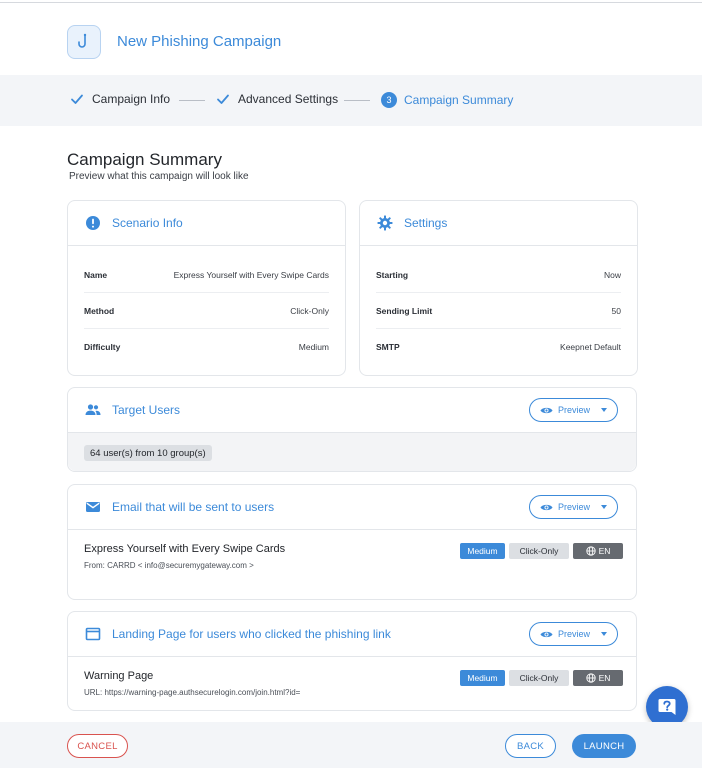 The image size is (702, 768). Describe the element at coordinates (604, 746) in the screenshot. I see `launch-button: LAUNCH` at that location.